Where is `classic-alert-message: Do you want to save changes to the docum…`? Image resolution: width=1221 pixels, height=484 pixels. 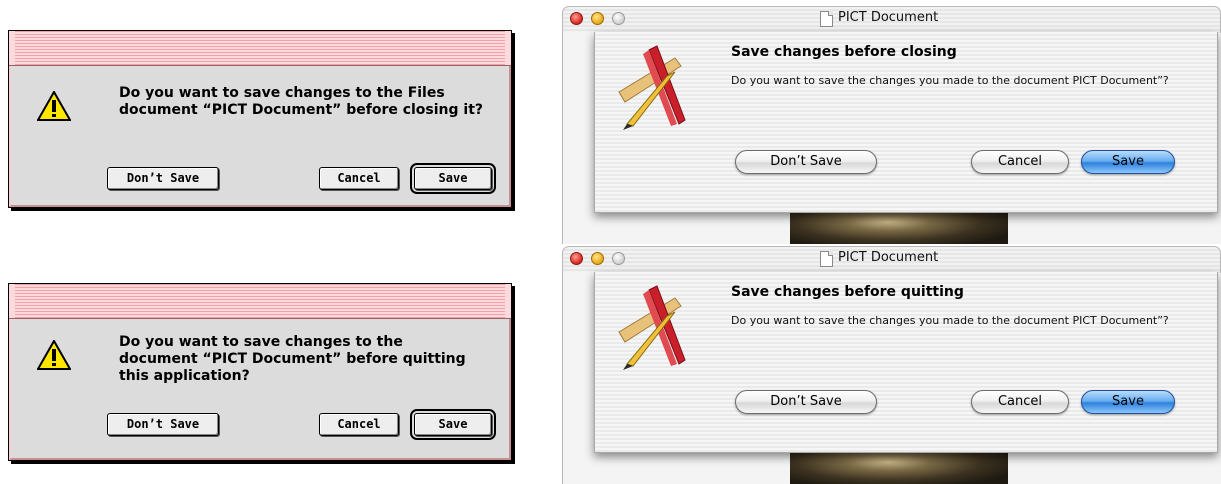 classic-alert-message: Do you want to save changes to the docum… is located at coordinates (292, 359).